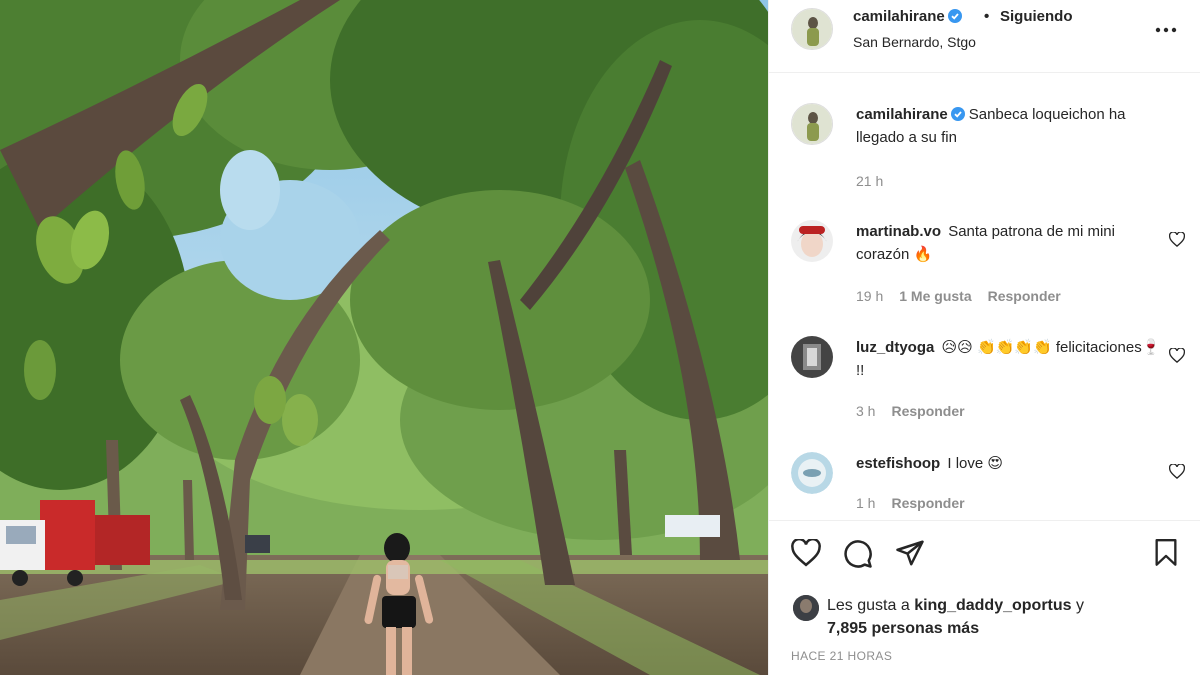 The image size is (1200, 675). Describe the element at coordinates (869, 296) in the screenshot. I see `comment-time: 19 h` at that location.